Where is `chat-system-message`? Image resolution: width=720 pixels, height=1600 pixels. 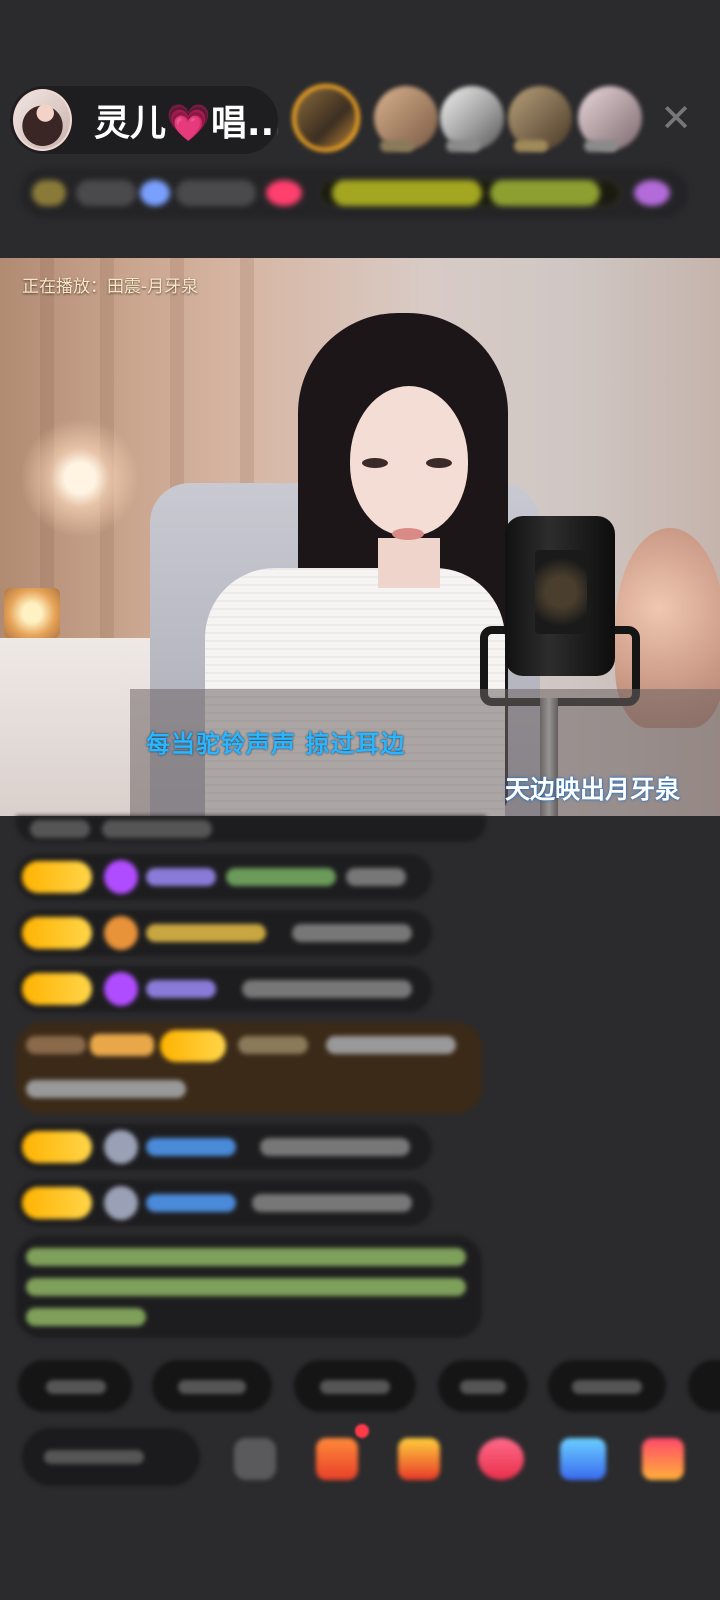 chat-system-message is located at coordinates (249, 1287).